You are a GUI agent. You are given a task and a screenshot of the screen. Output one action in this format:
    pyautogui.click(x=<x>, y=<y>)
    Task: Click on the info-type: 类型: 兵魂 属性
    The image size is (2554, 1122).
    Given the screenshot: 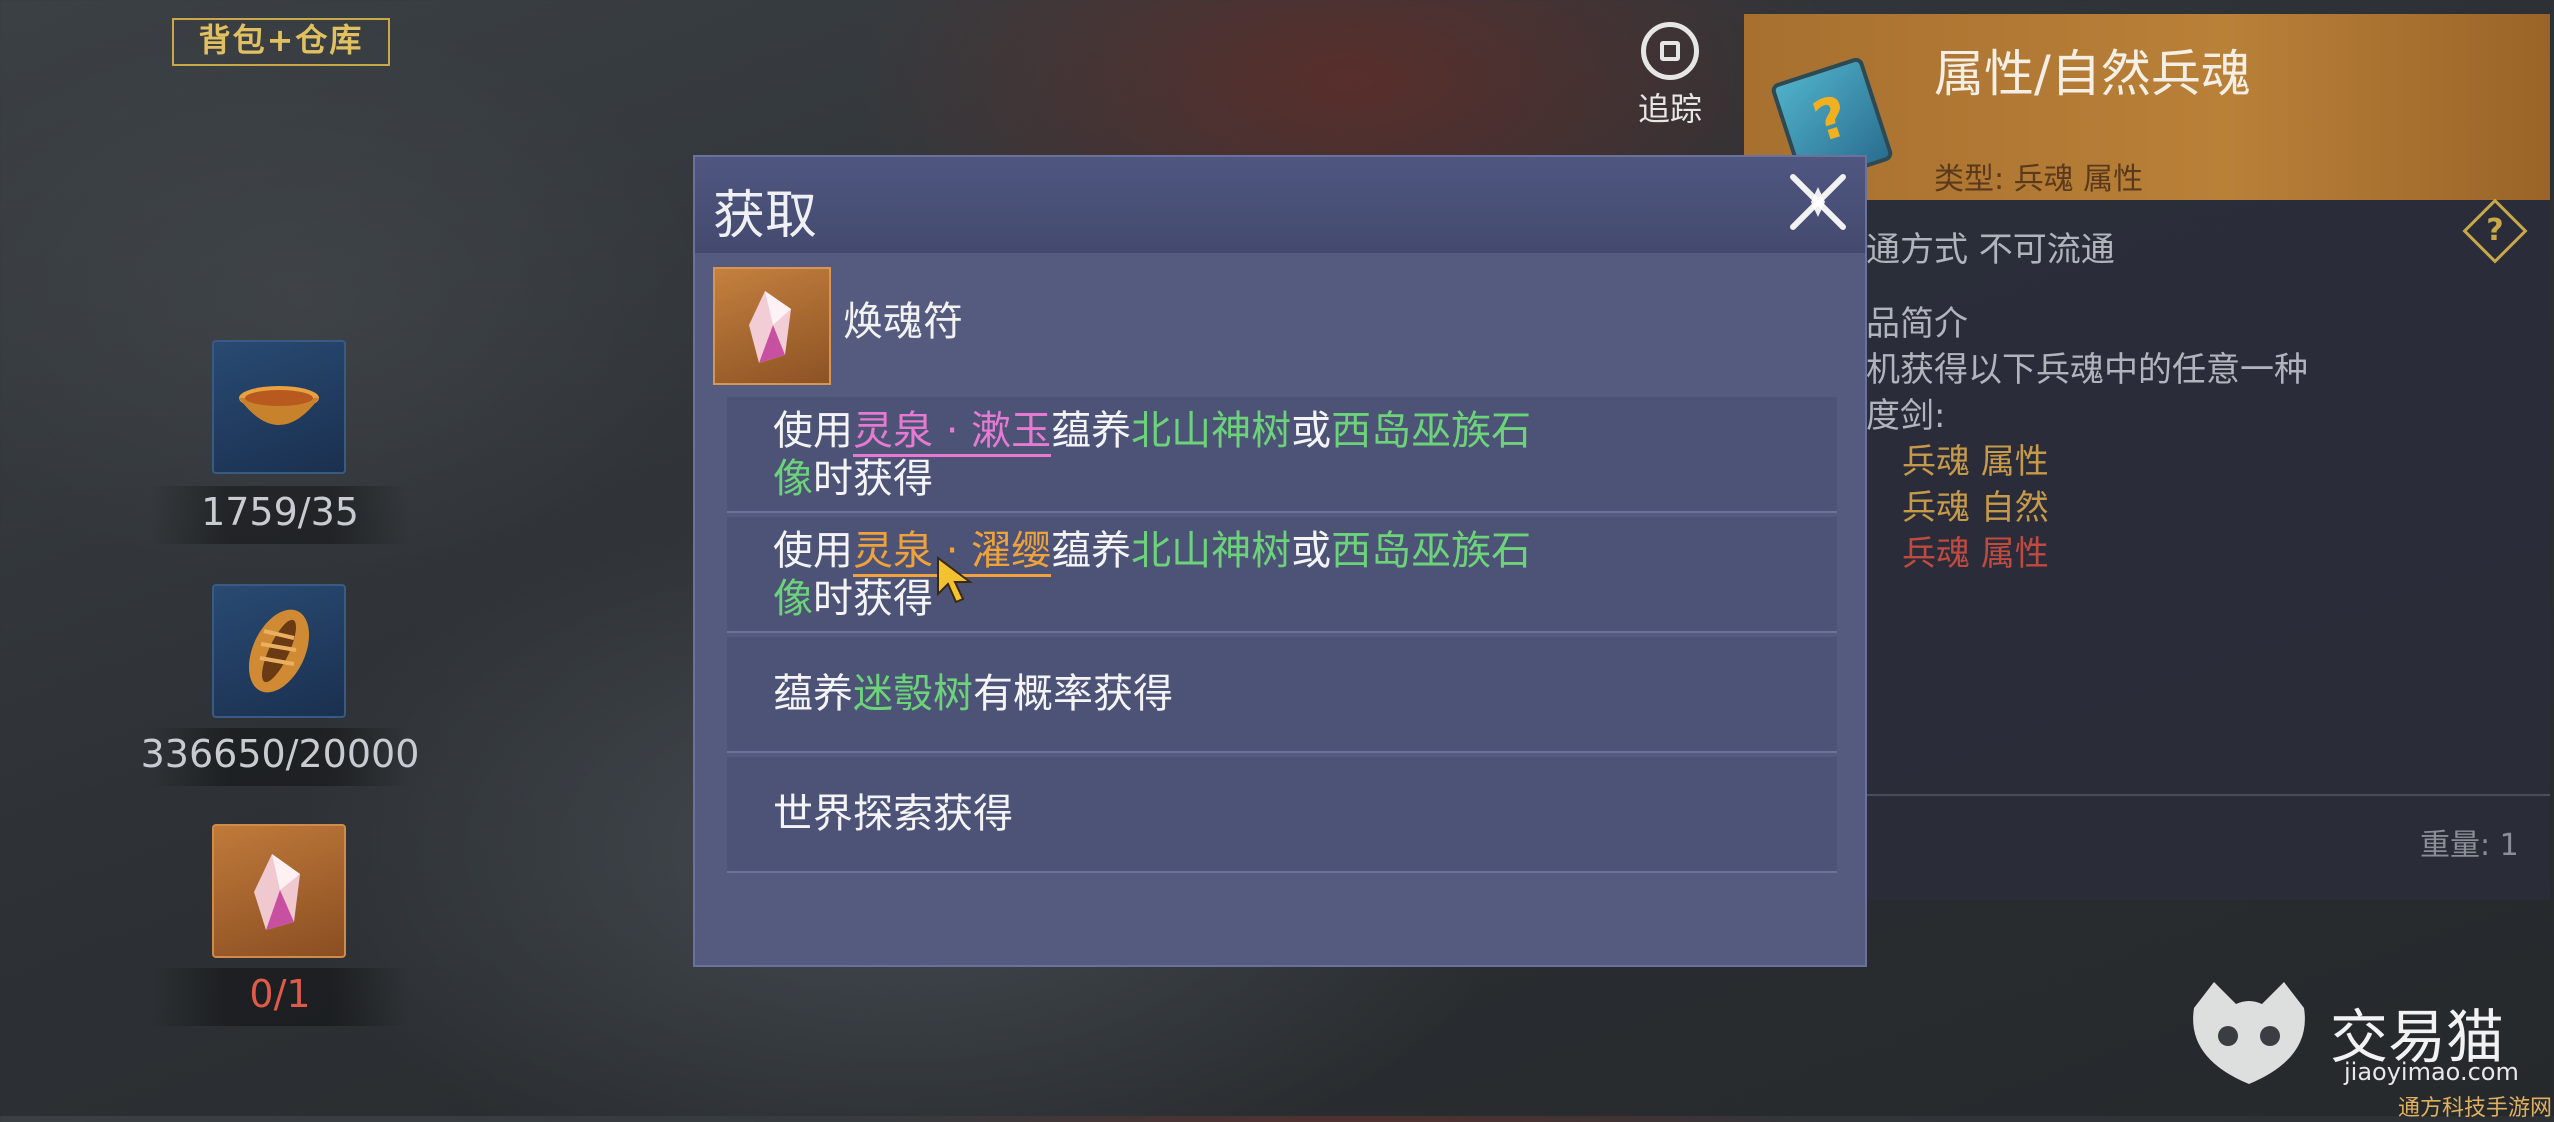 What is the action you would take?
    pyautogui.click(x=2039, y=179)
    